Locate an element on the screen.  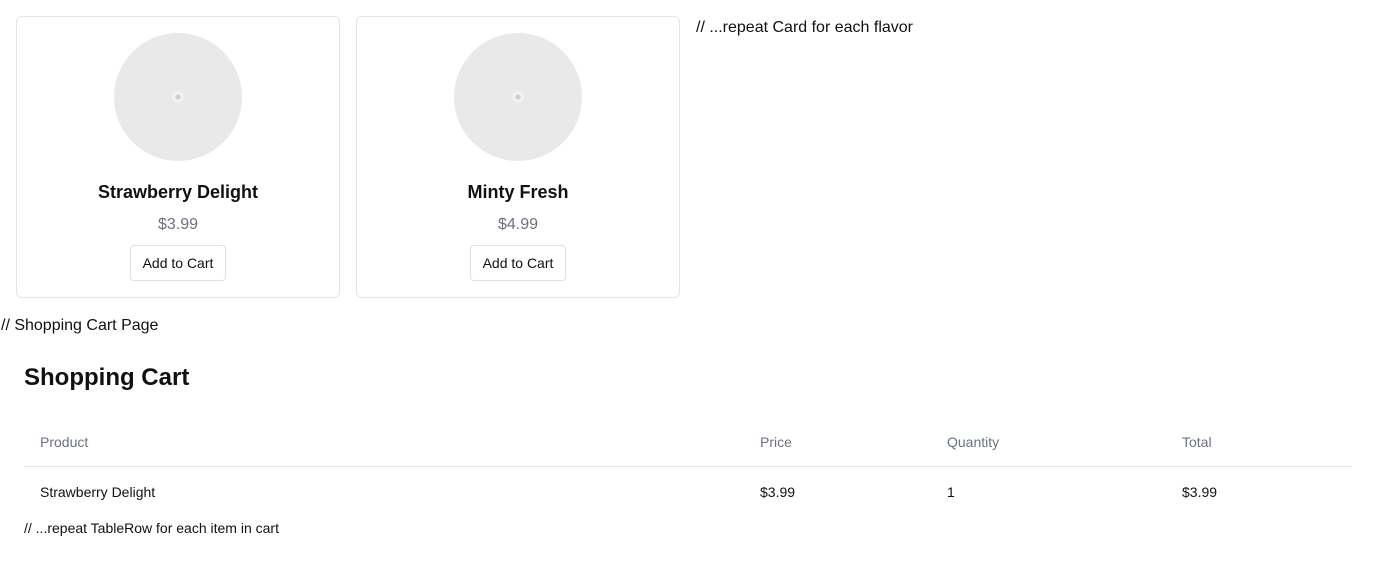
cart-page-comment: // Shopping Cart Page is located at coordinates (80, 325).